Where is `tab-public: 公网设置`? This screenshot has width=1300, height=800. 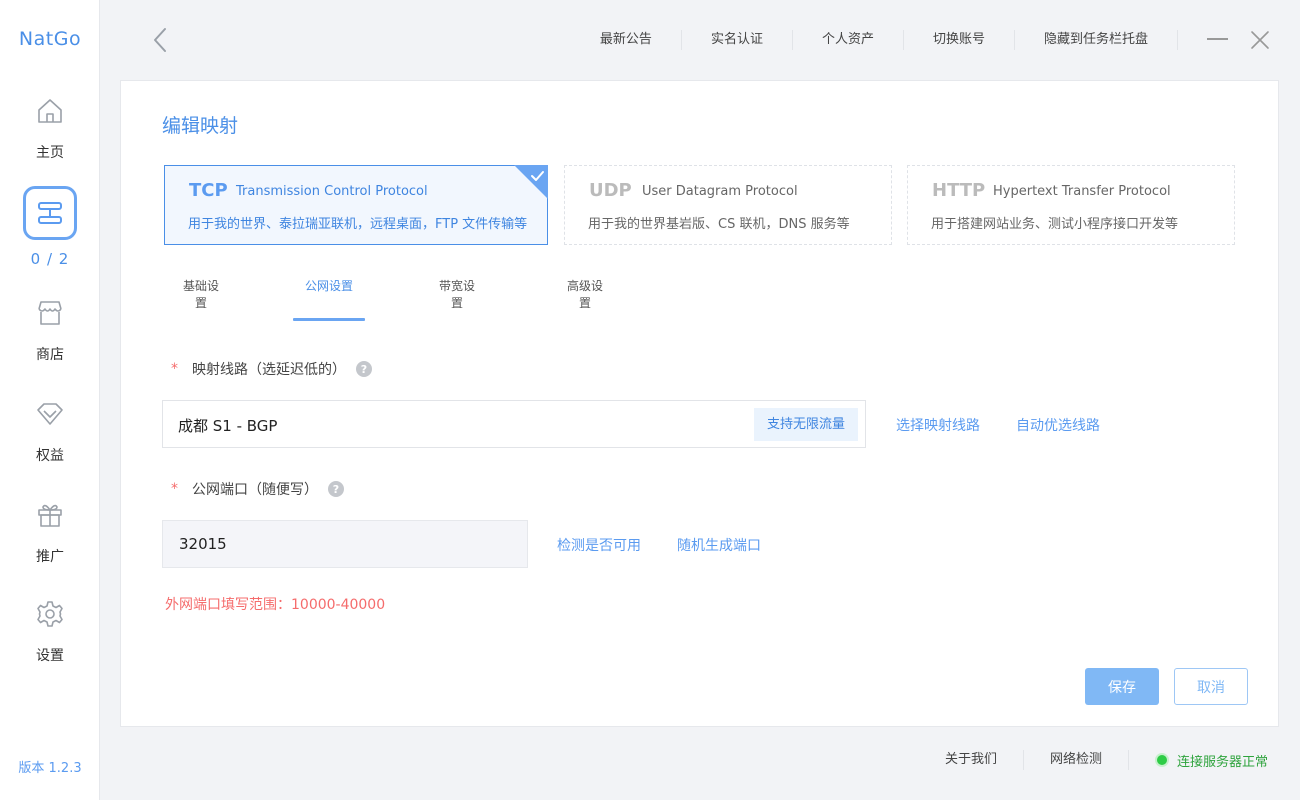
tab-public: 公网设置 is located at coordinates (329, 299).